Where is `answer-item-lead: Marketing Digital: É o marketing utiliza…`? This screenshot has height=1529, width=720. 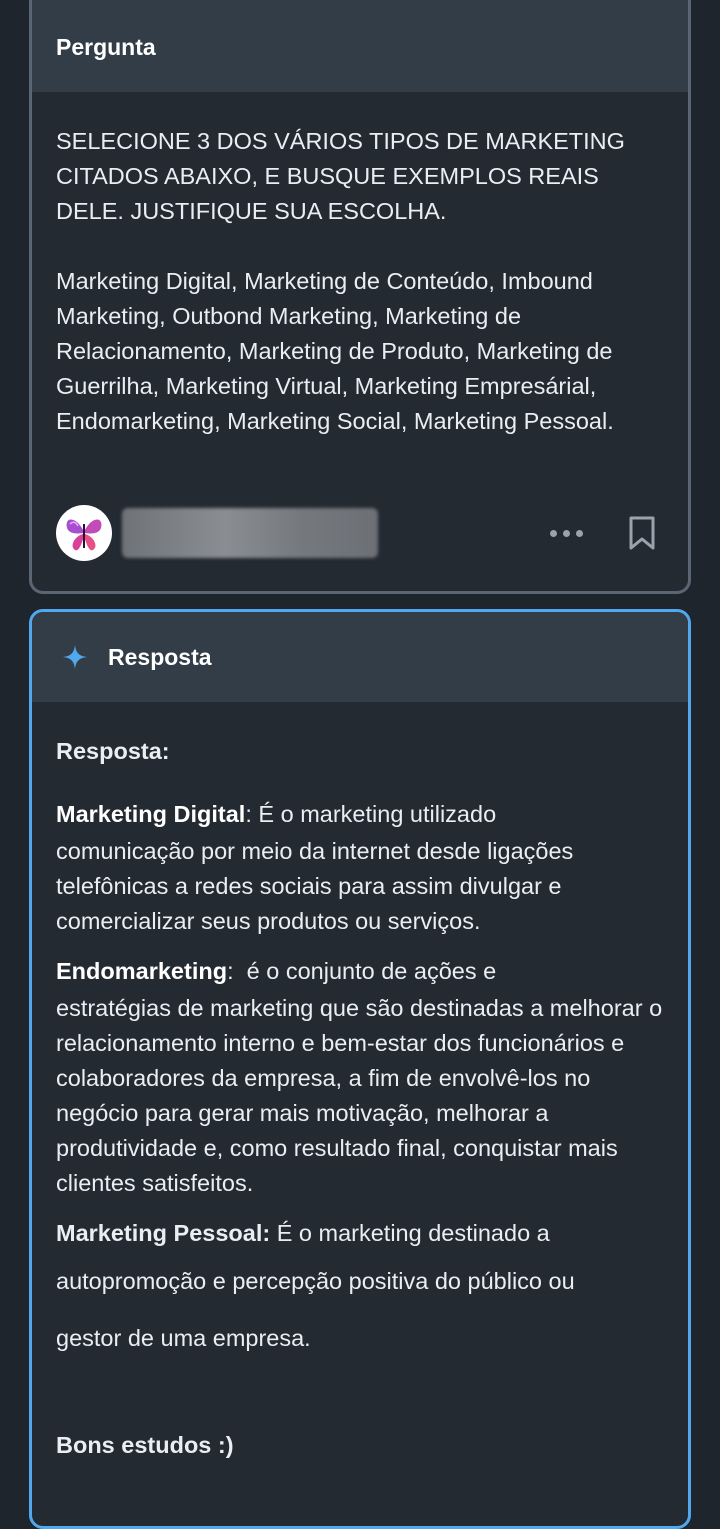 answer-item-lead: Marketing Digital: É o marketing utiliza… is located at coordinates (360, 814).